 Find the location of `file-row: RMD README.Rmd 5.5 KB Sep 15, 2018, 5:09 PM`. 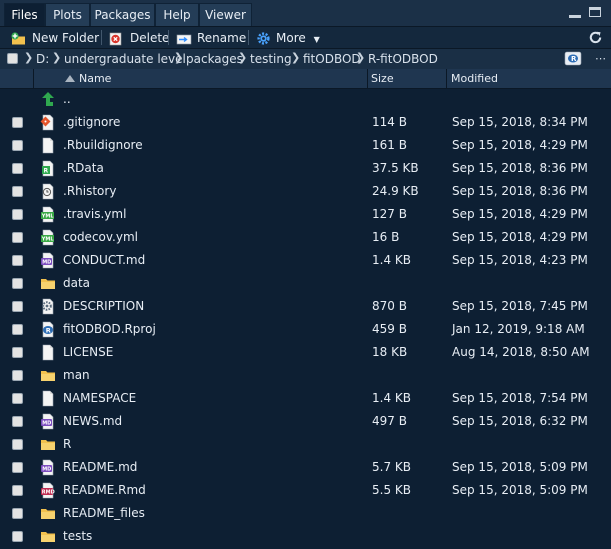

file-row: RMD README.Rmd 5.5 KB Sep 15, 2018, 5:09 PM is located at coordinates (305, 490).